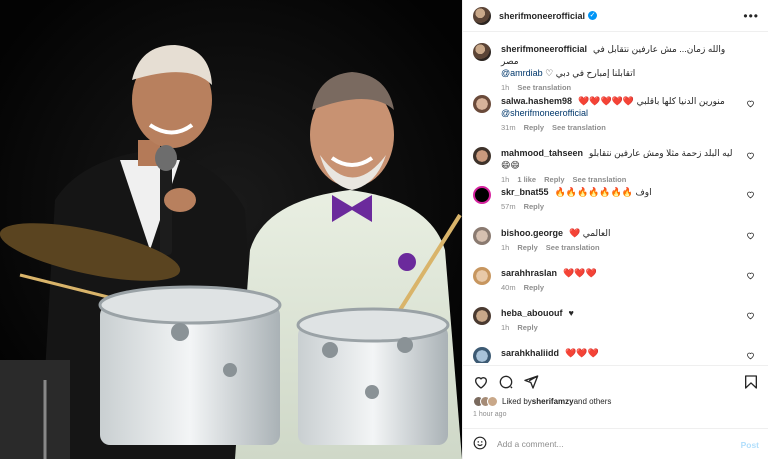  Describe the element at coordinates (593, 401) in the screenshot. I see `likes-suffix: and others` at that location.